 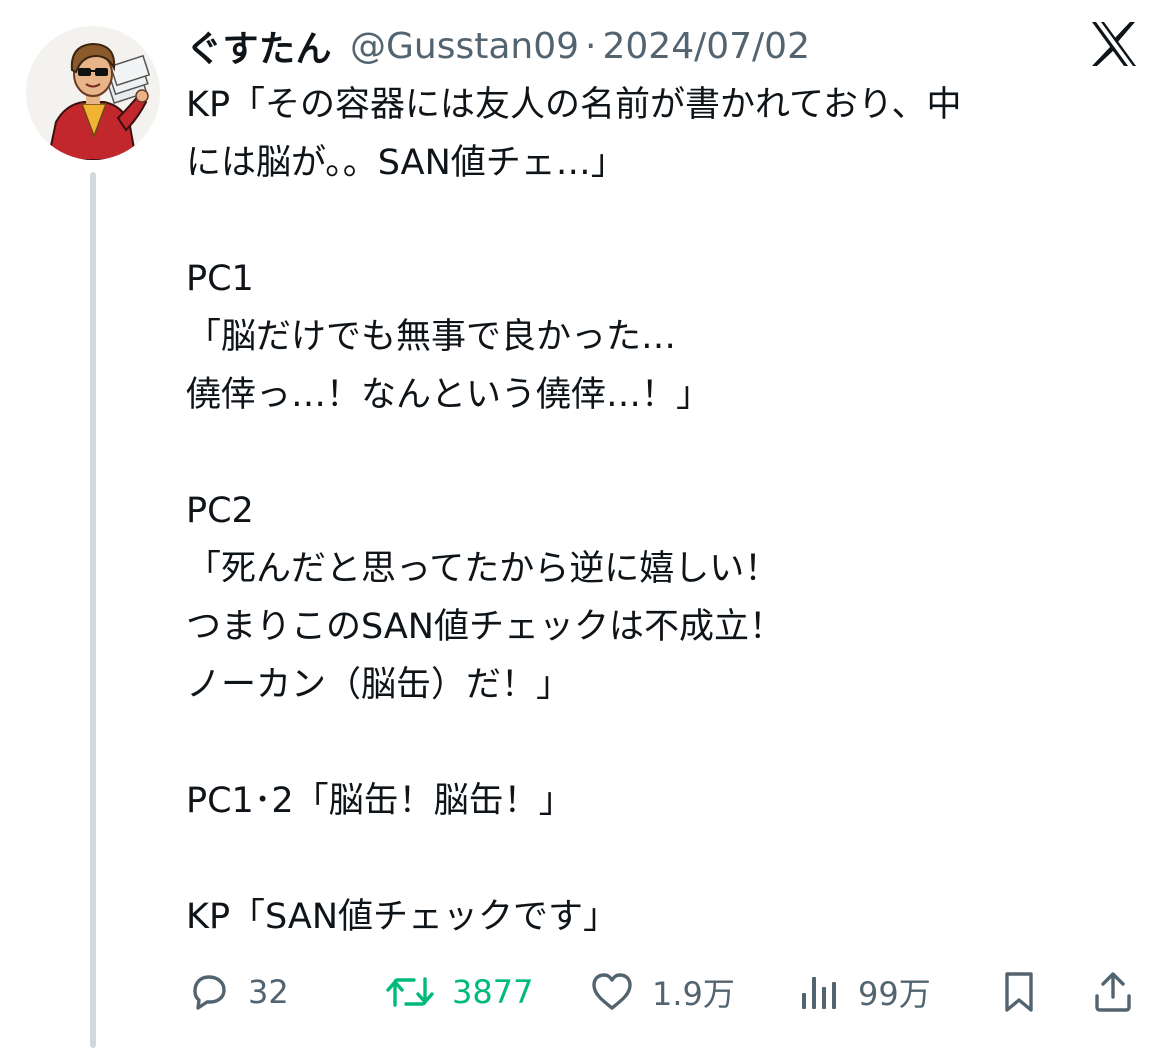 I want to click on tweet-date: 2024/07/02, so click(x=707, y=46).